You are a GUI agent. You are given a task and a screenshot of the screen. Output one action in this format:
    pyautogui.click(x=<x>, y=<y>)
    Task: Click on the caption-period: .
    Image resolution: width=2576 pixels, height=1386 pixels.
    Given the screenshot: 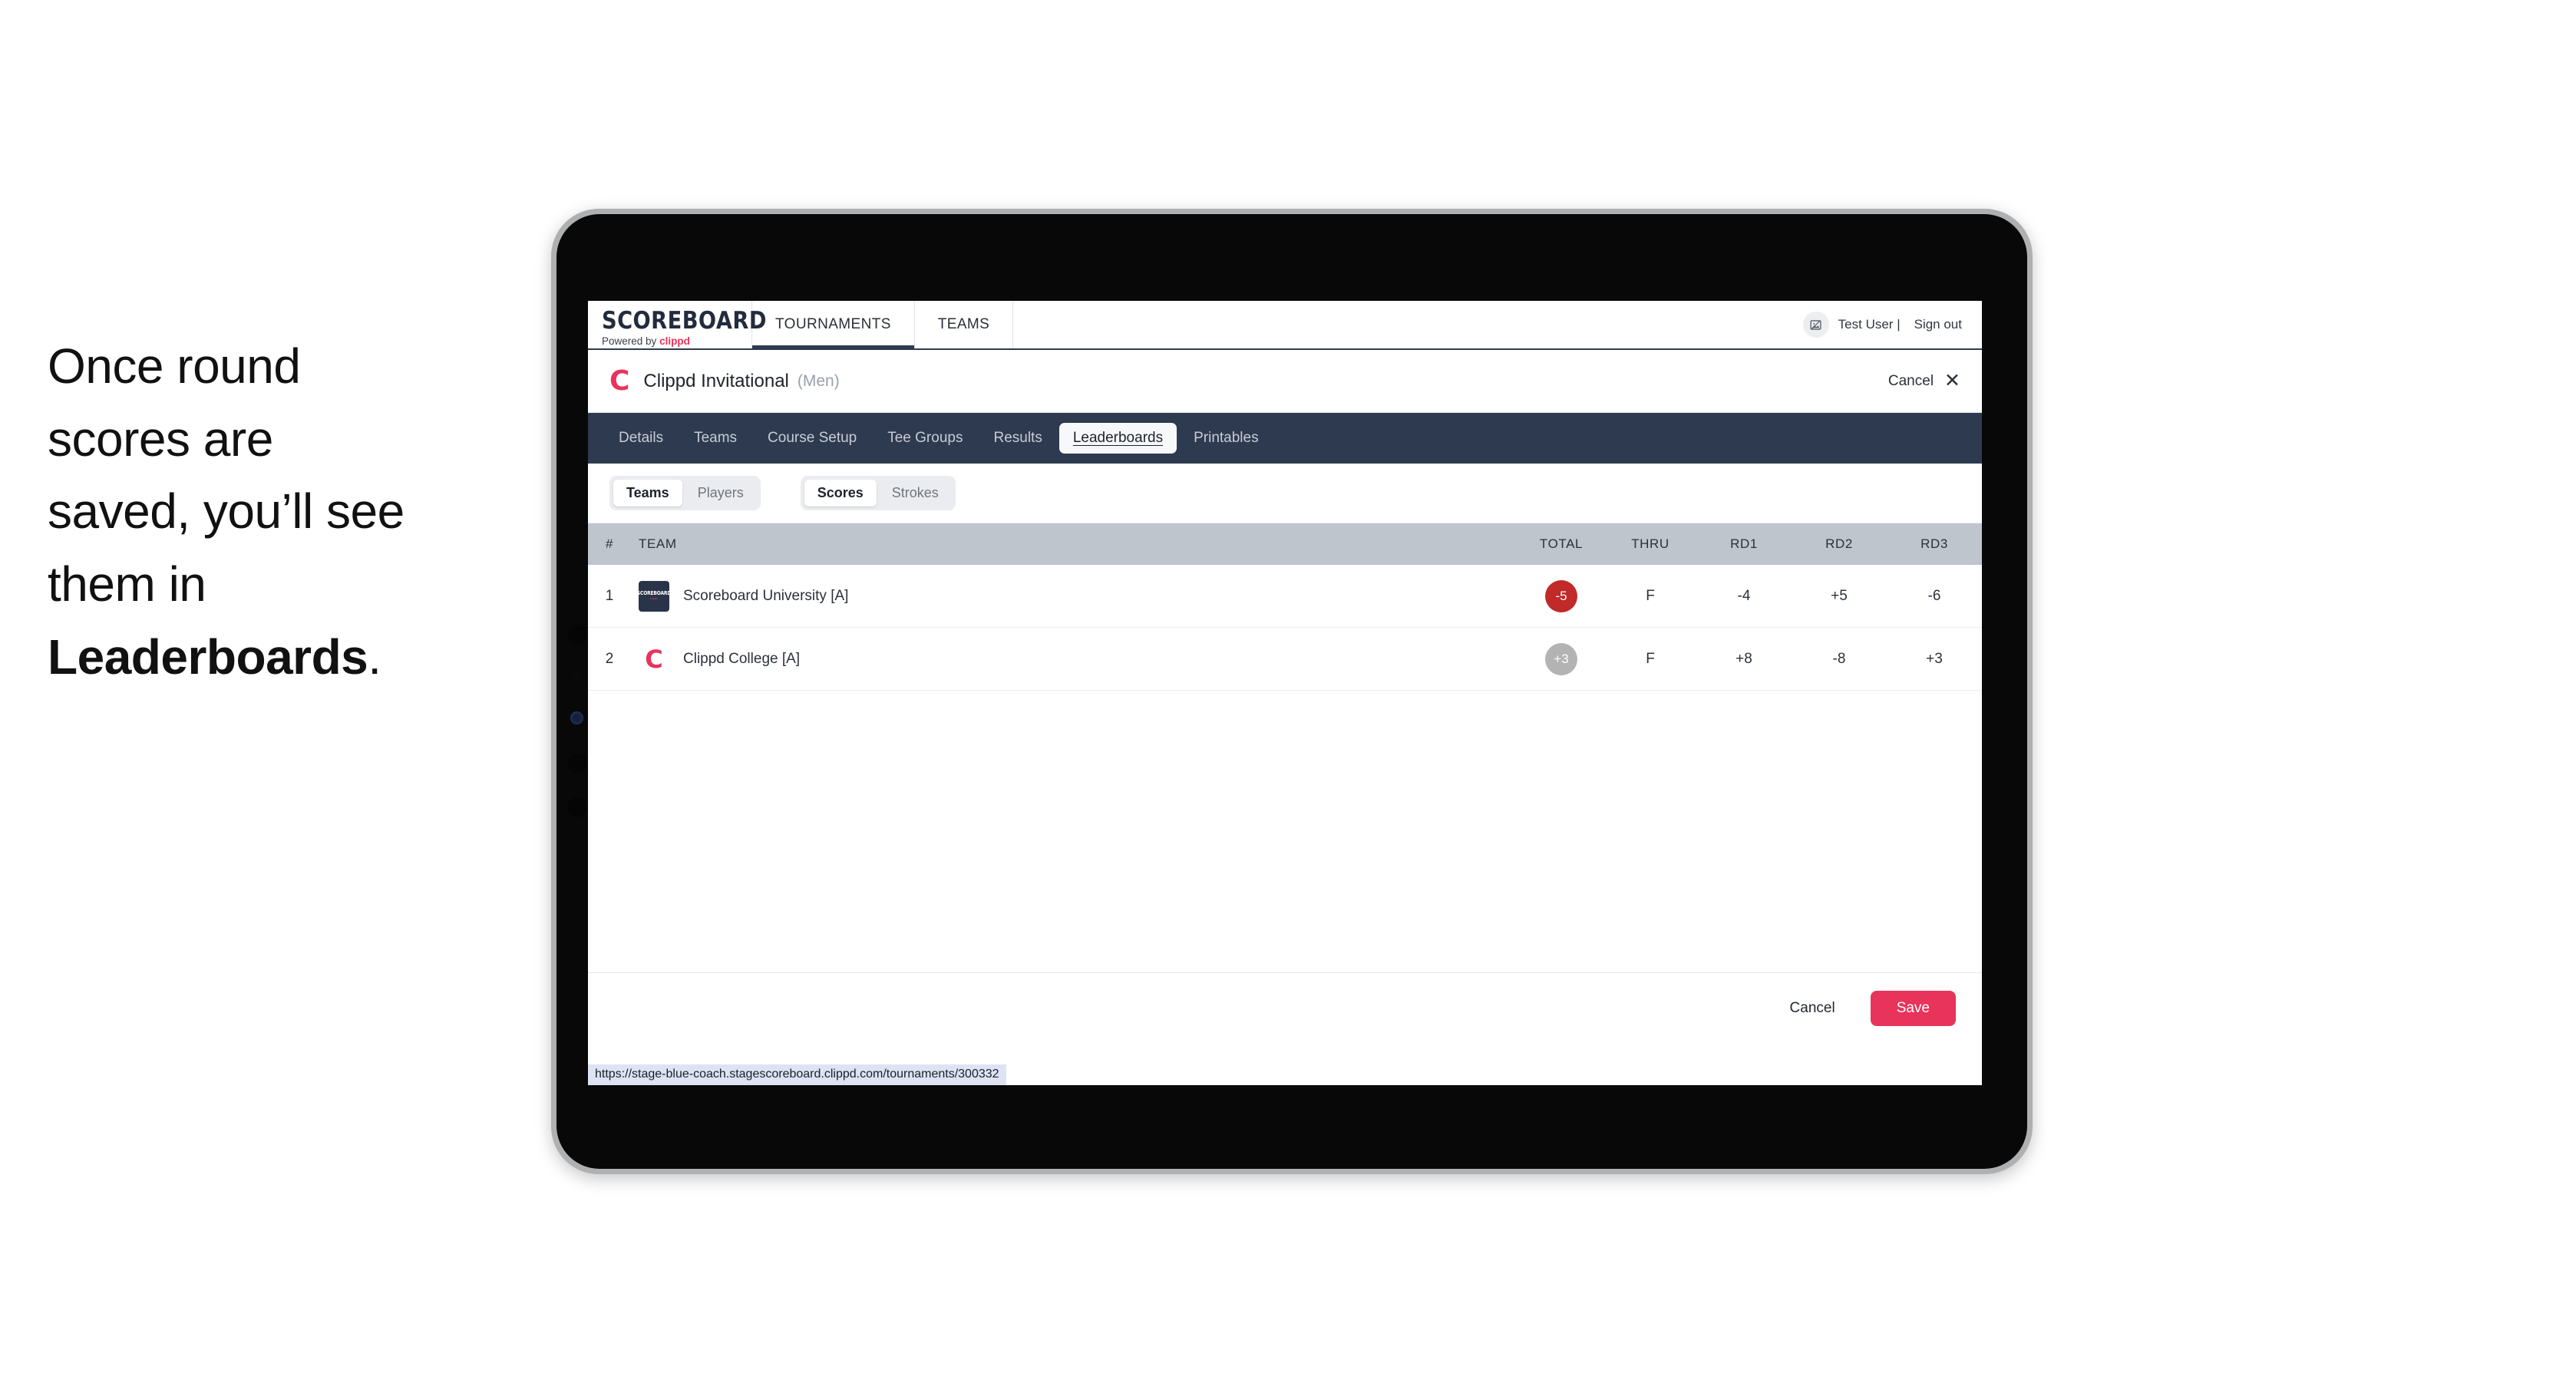 What is the action you would take?
    pyautogui.click(x=374, y=657)
    